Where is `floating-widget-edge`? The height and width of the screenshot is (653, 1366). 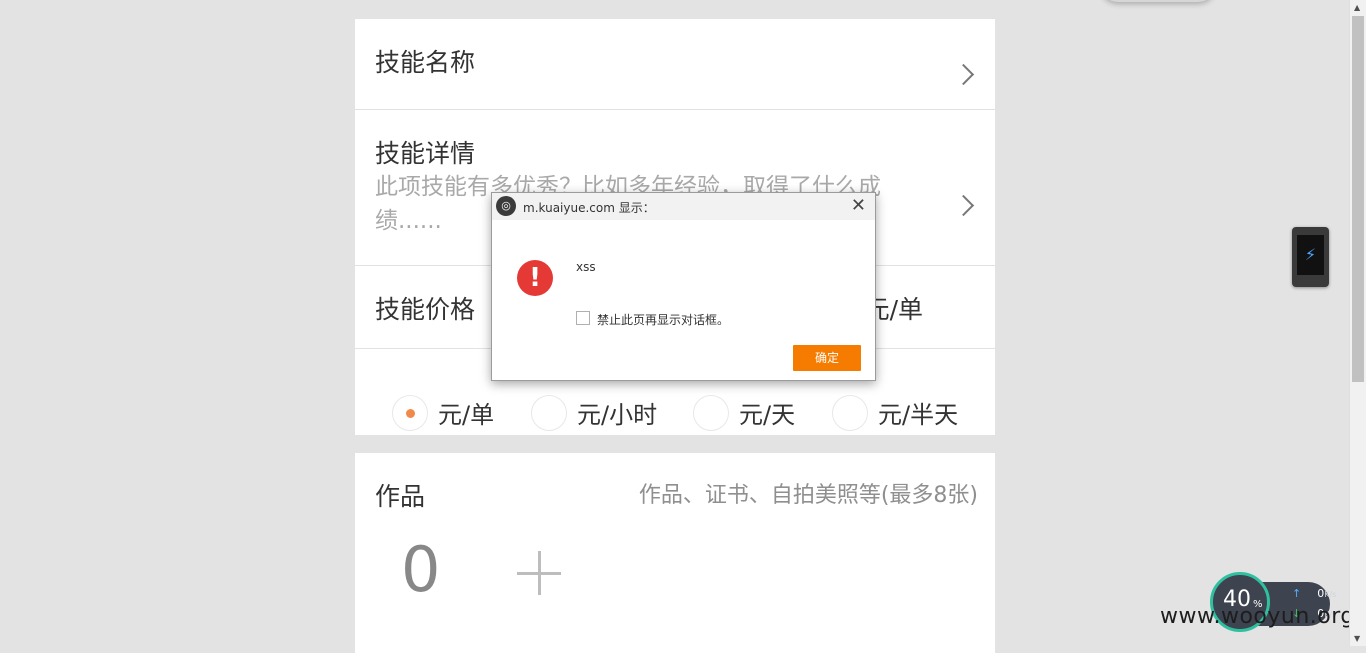
floating-widget-edge is located at coordinates (1158, 1).